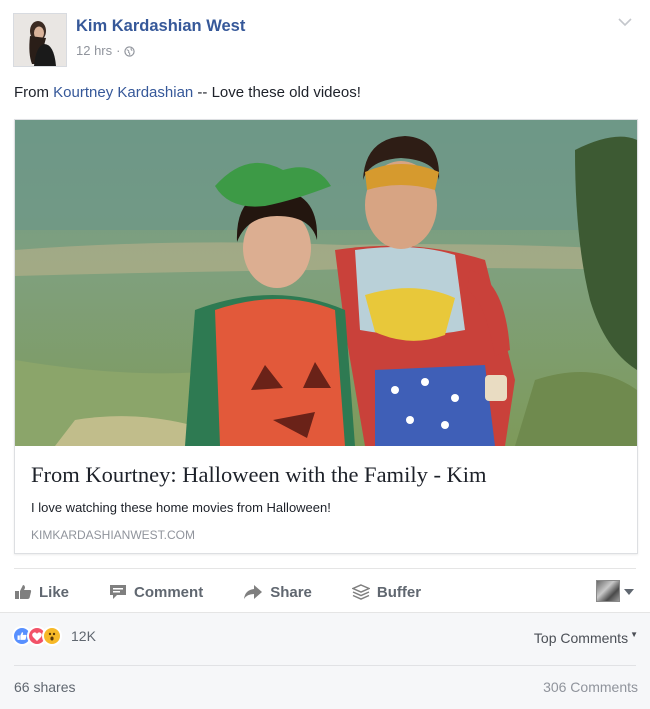  Describe the element at coordinates (581, 638) in the screenshot. I see `top-comments-label: Top Comments` at that location.